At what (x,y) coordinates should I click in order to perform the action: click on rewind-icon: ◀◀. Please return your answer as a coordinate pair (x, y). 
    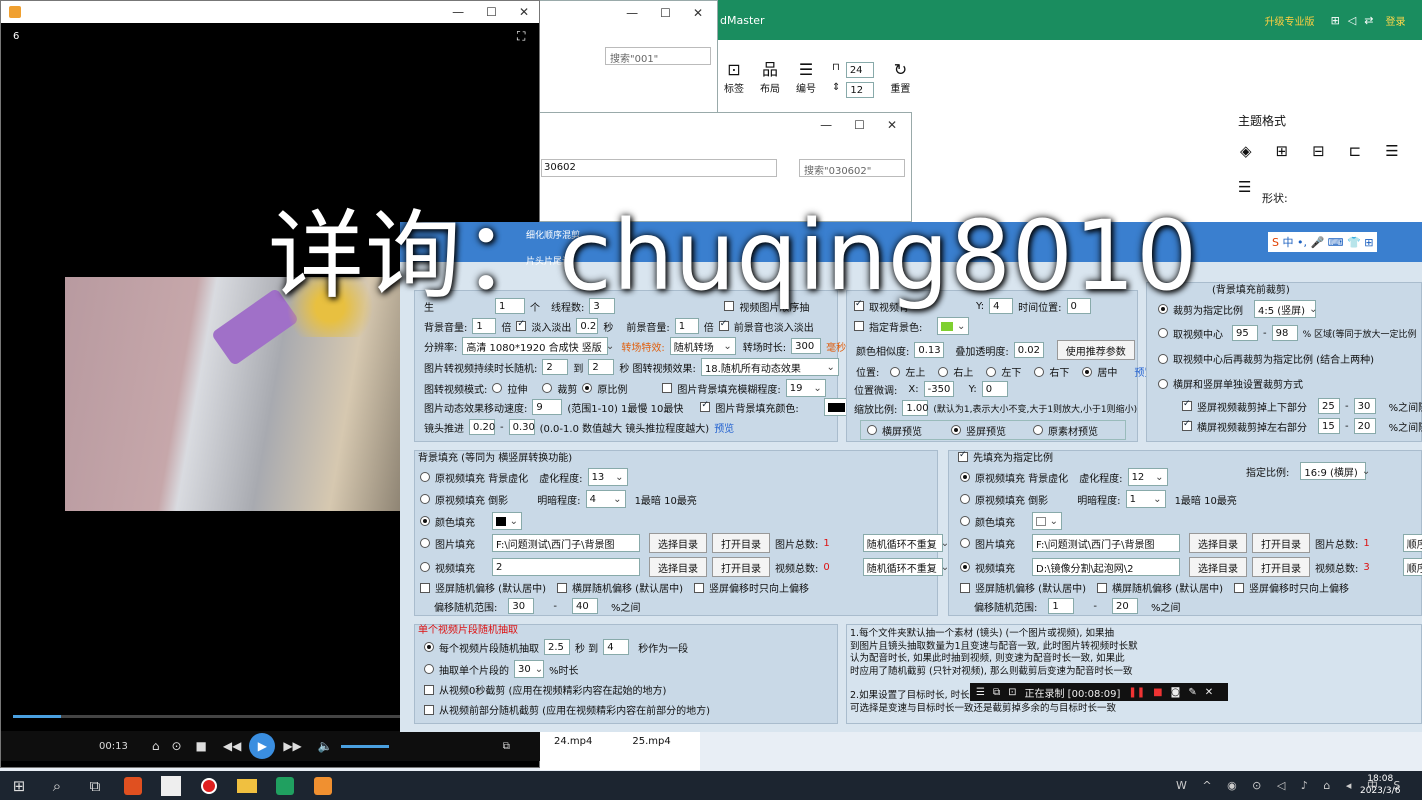
    Looking at the image, I should click on (232, 746).